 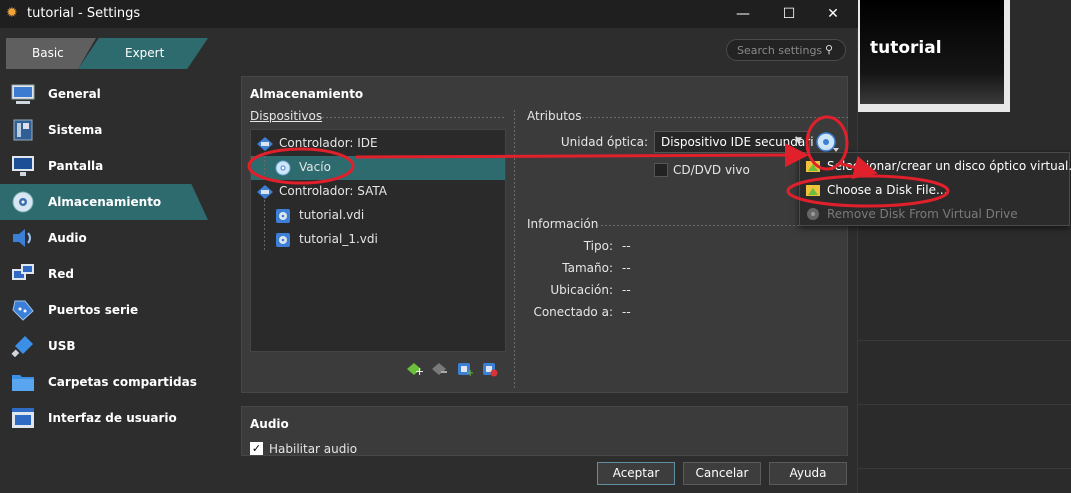 What do you see at coordinates (626, 268) in the screenshot?
I see `info-size-value: --` at bounding box center [626, 268].